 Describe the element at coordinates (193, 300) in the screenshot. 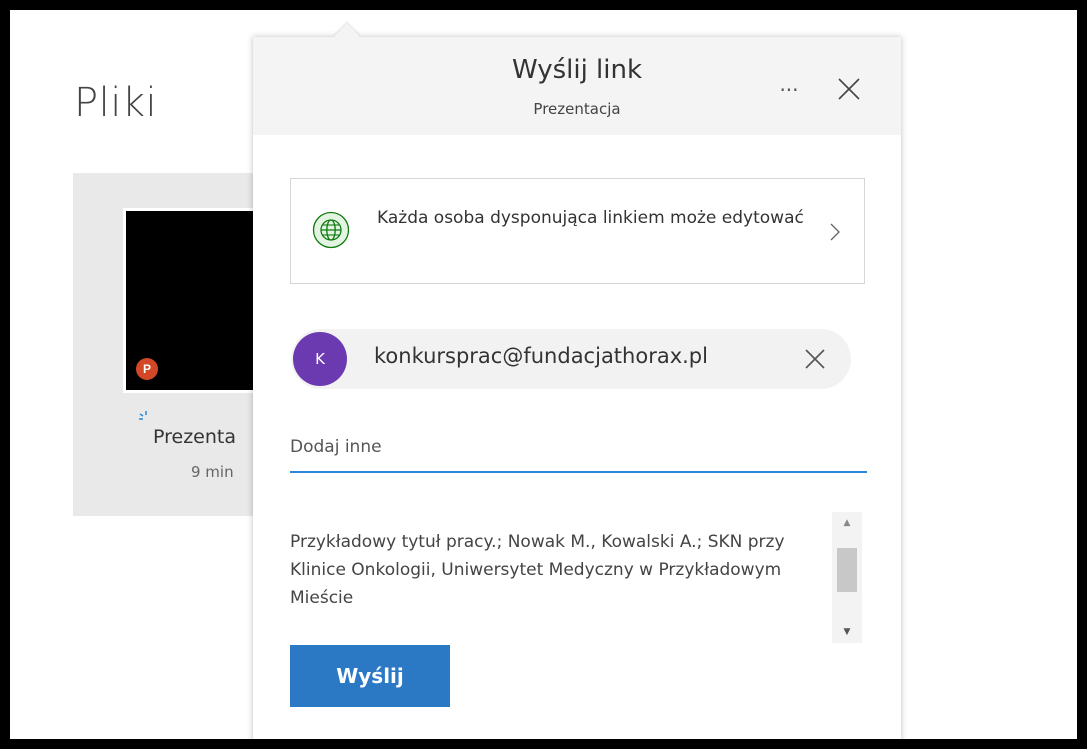

I see `file-thumbnail: P` at that location.